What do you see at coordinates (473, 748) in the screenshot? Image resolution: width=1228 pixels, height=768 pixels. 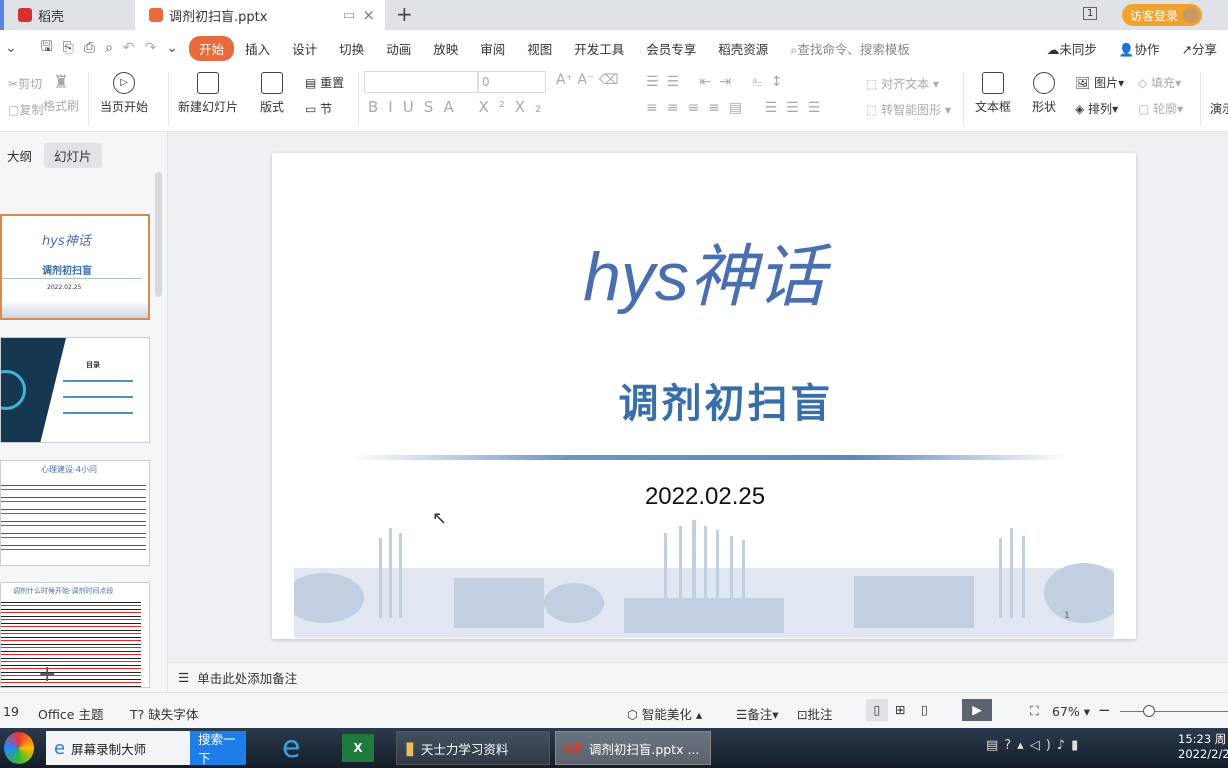 I see `taskbar-folder: ▮ 天士力学习资料` at bounding box center [473, 748].